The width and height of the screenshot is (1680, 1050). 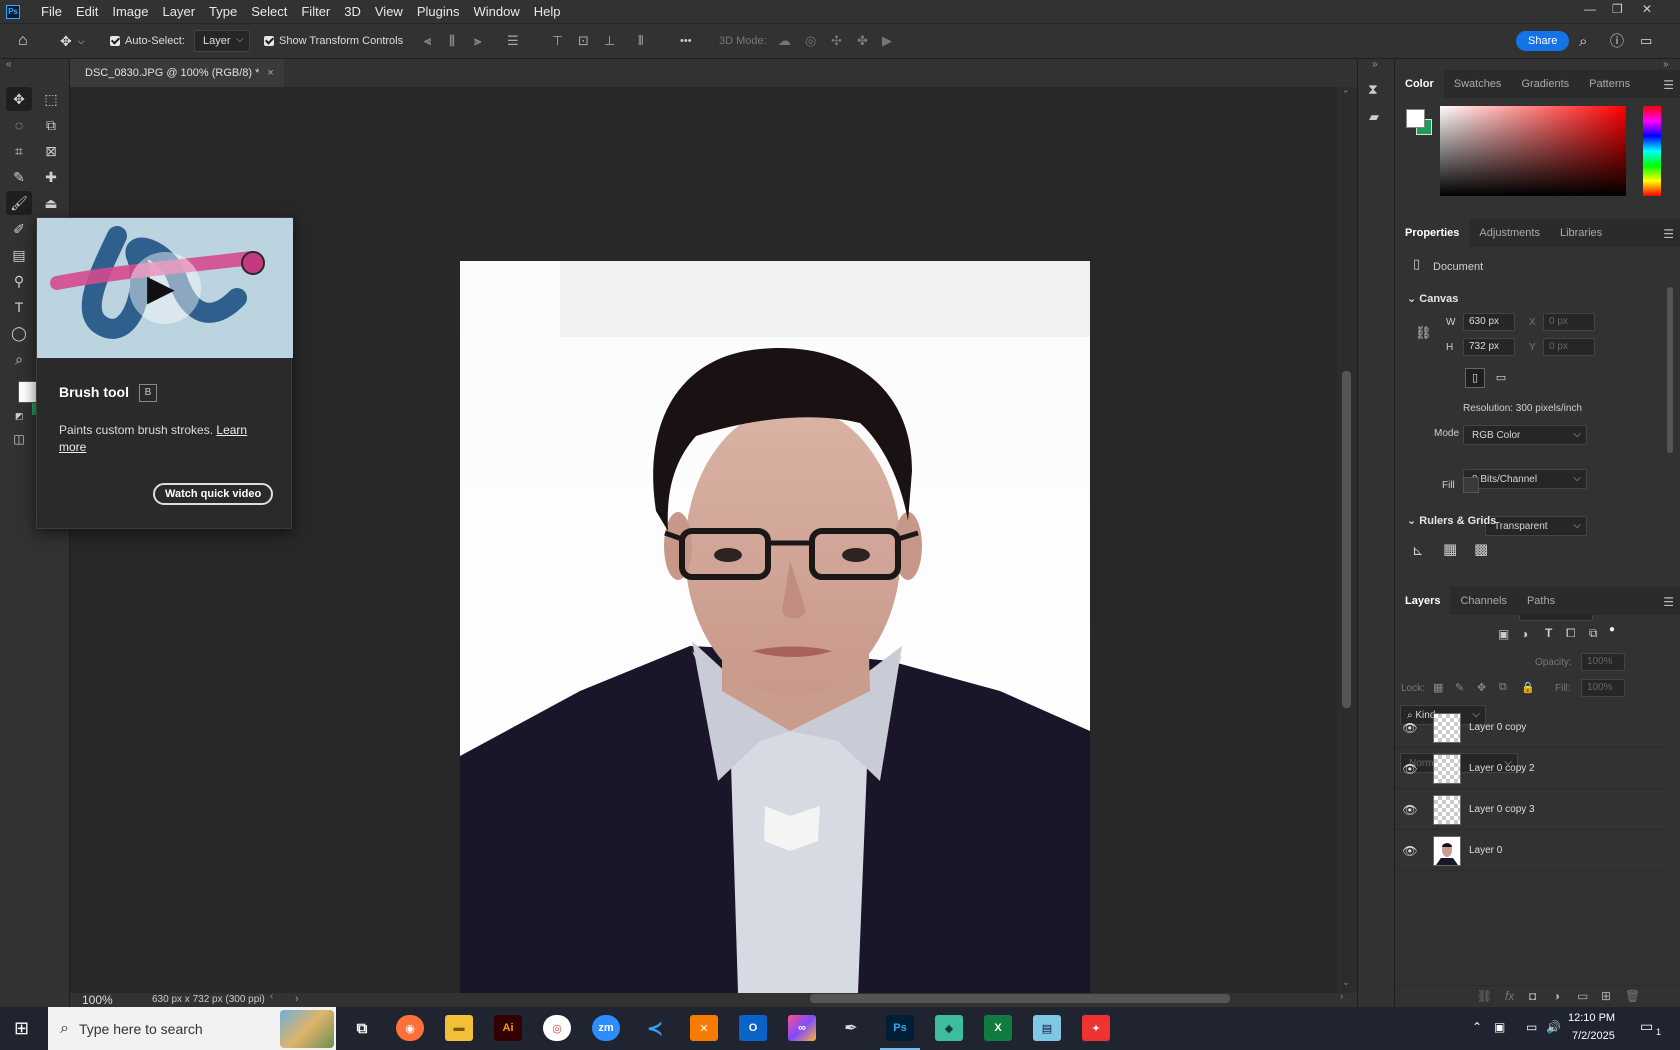 I want to click on layer-name: Layer 0 copy 3, so click(x=1502, y=809).